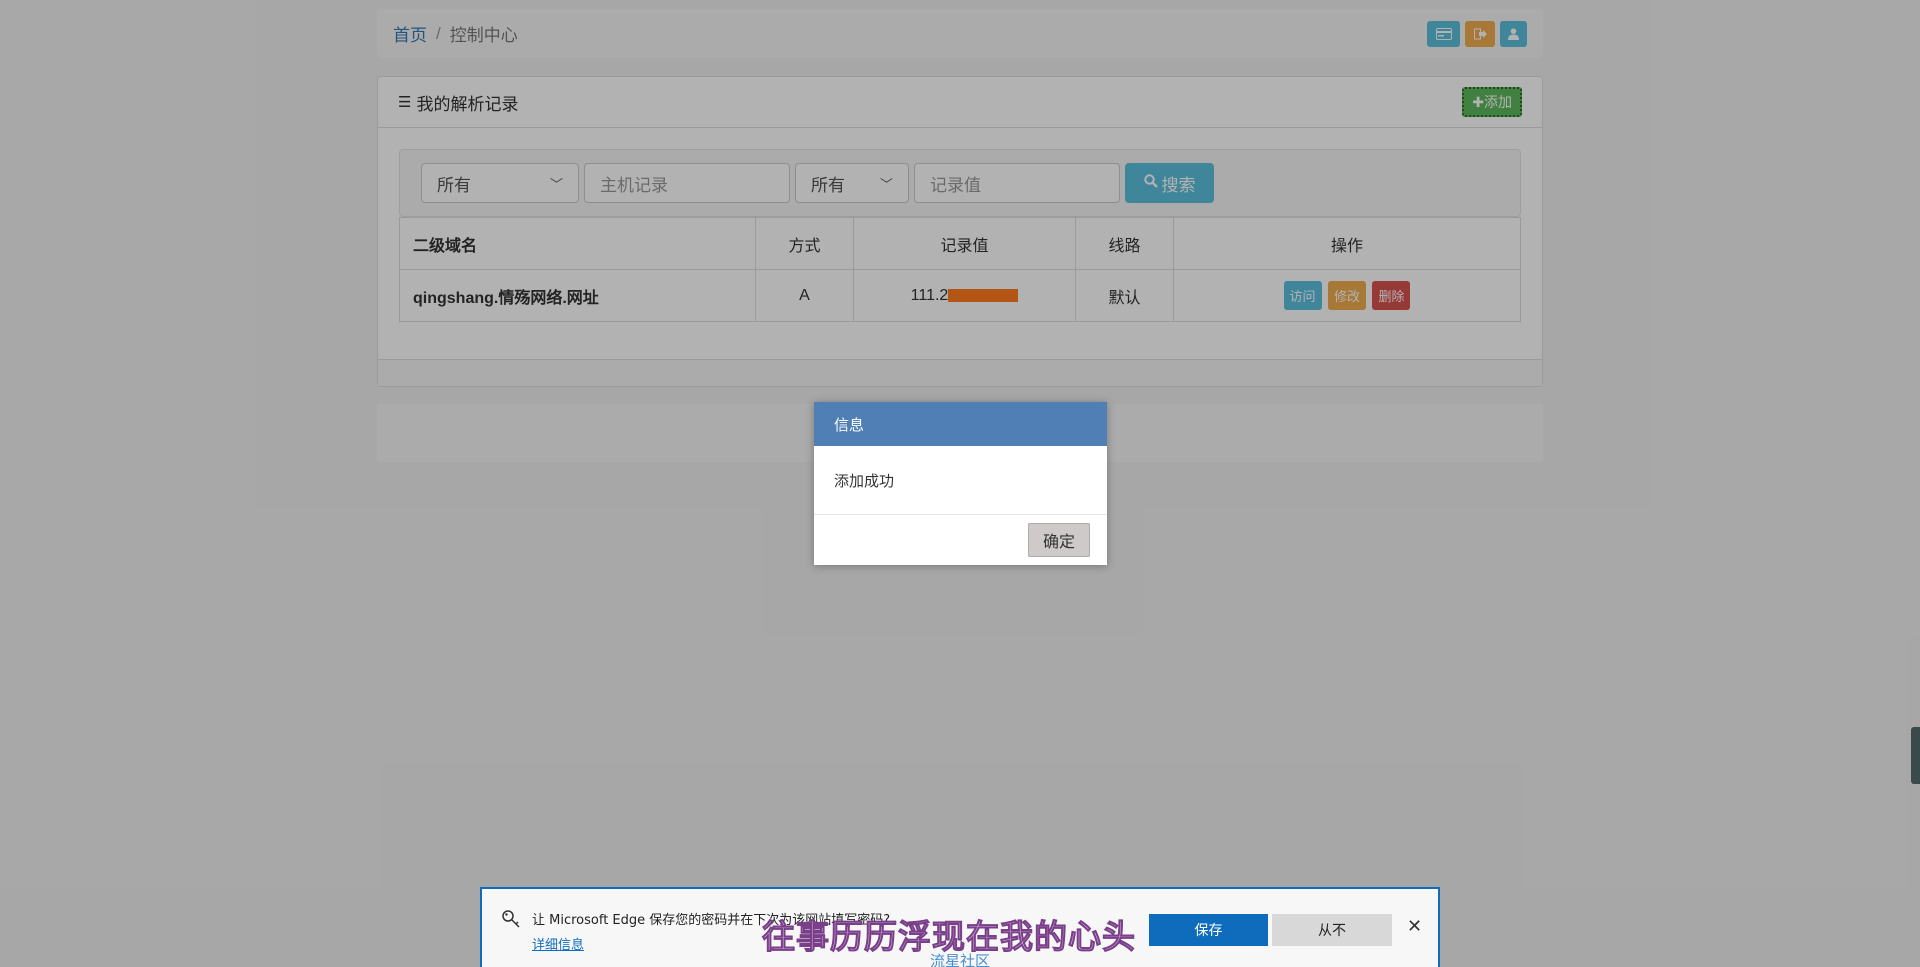  What do you see at coordinates (1915, 755) in the screenshot?
I see `side-widget-tab` at bounding box center [1915, 755].